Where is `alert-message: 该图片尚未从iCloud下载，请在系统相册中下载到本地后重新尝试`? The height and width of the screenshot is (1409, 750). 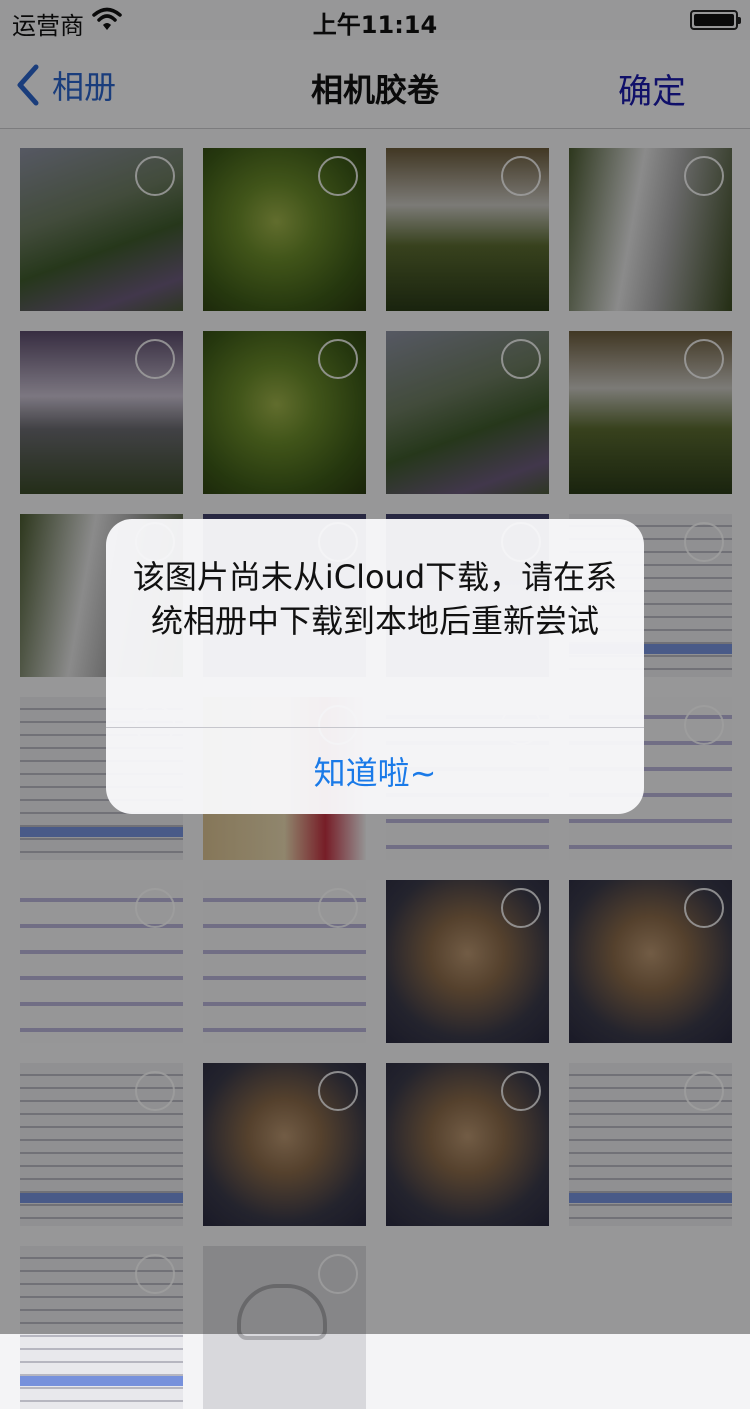 alert-message: 该图片尚未从iCloud下载，请在系统相册中下载到本地后重新尝试 is located at coordinates (375, 599).